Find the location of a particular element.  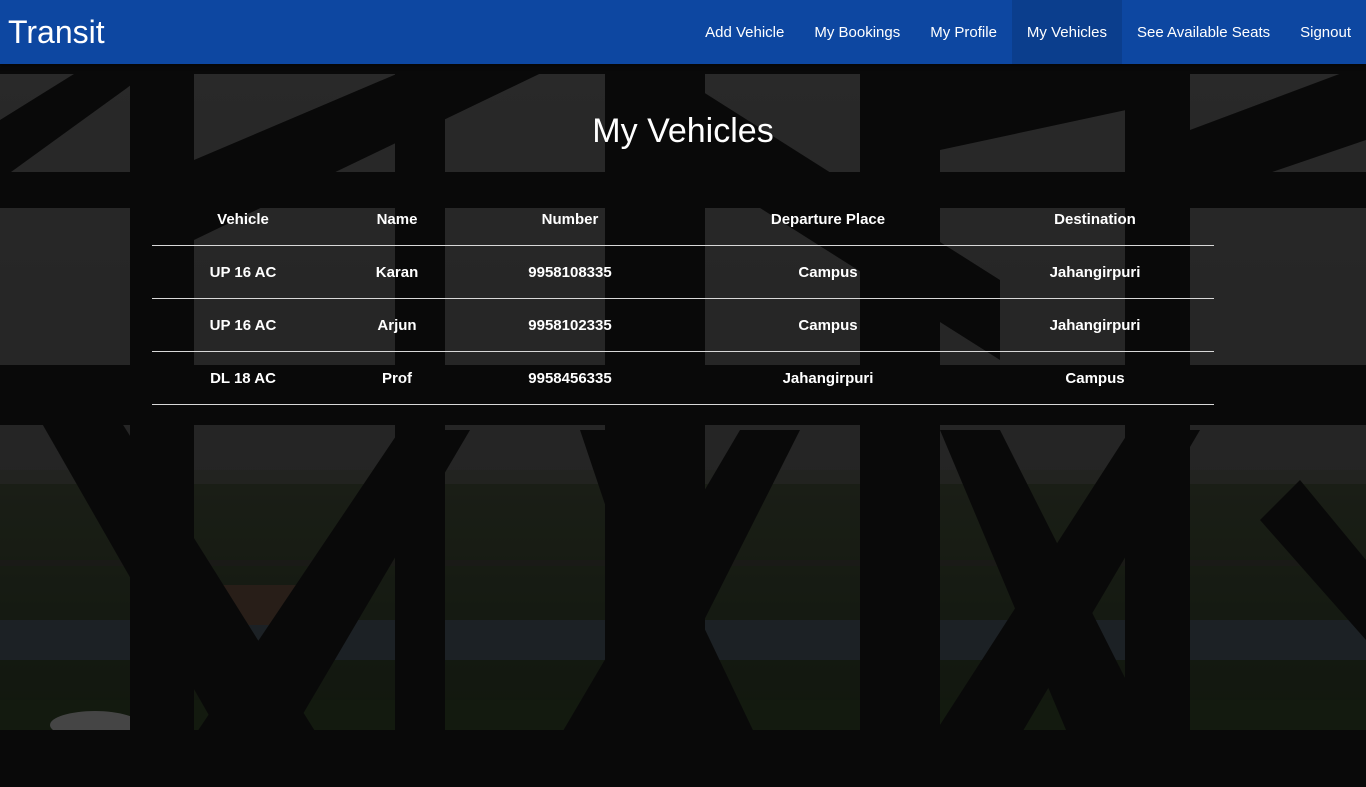

cell-departure-place: Jahangirpuri is located at coordinates (828, 378).